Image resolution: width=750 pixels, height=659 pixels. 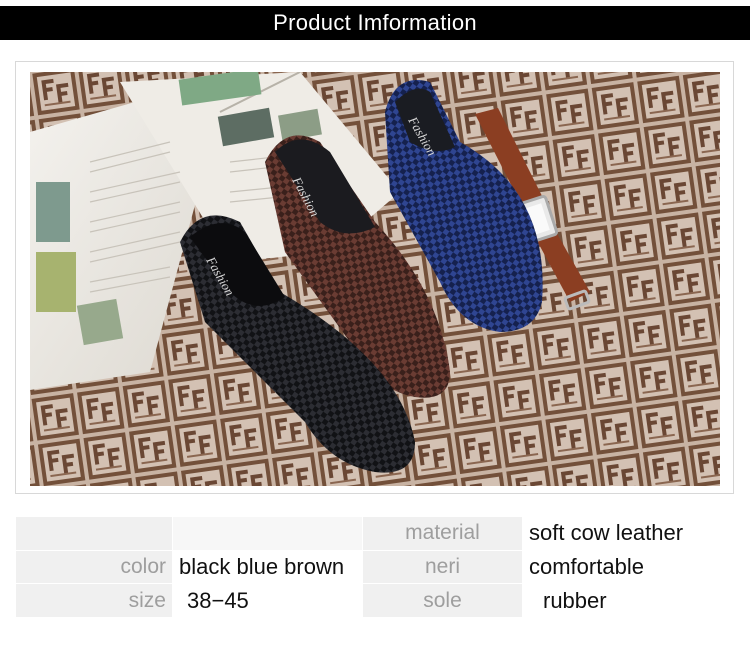 What do you see at coordinates (628, 600) in the screenshot?
I see `spec-value-sole: rubber` at bounding box center [628, 600].